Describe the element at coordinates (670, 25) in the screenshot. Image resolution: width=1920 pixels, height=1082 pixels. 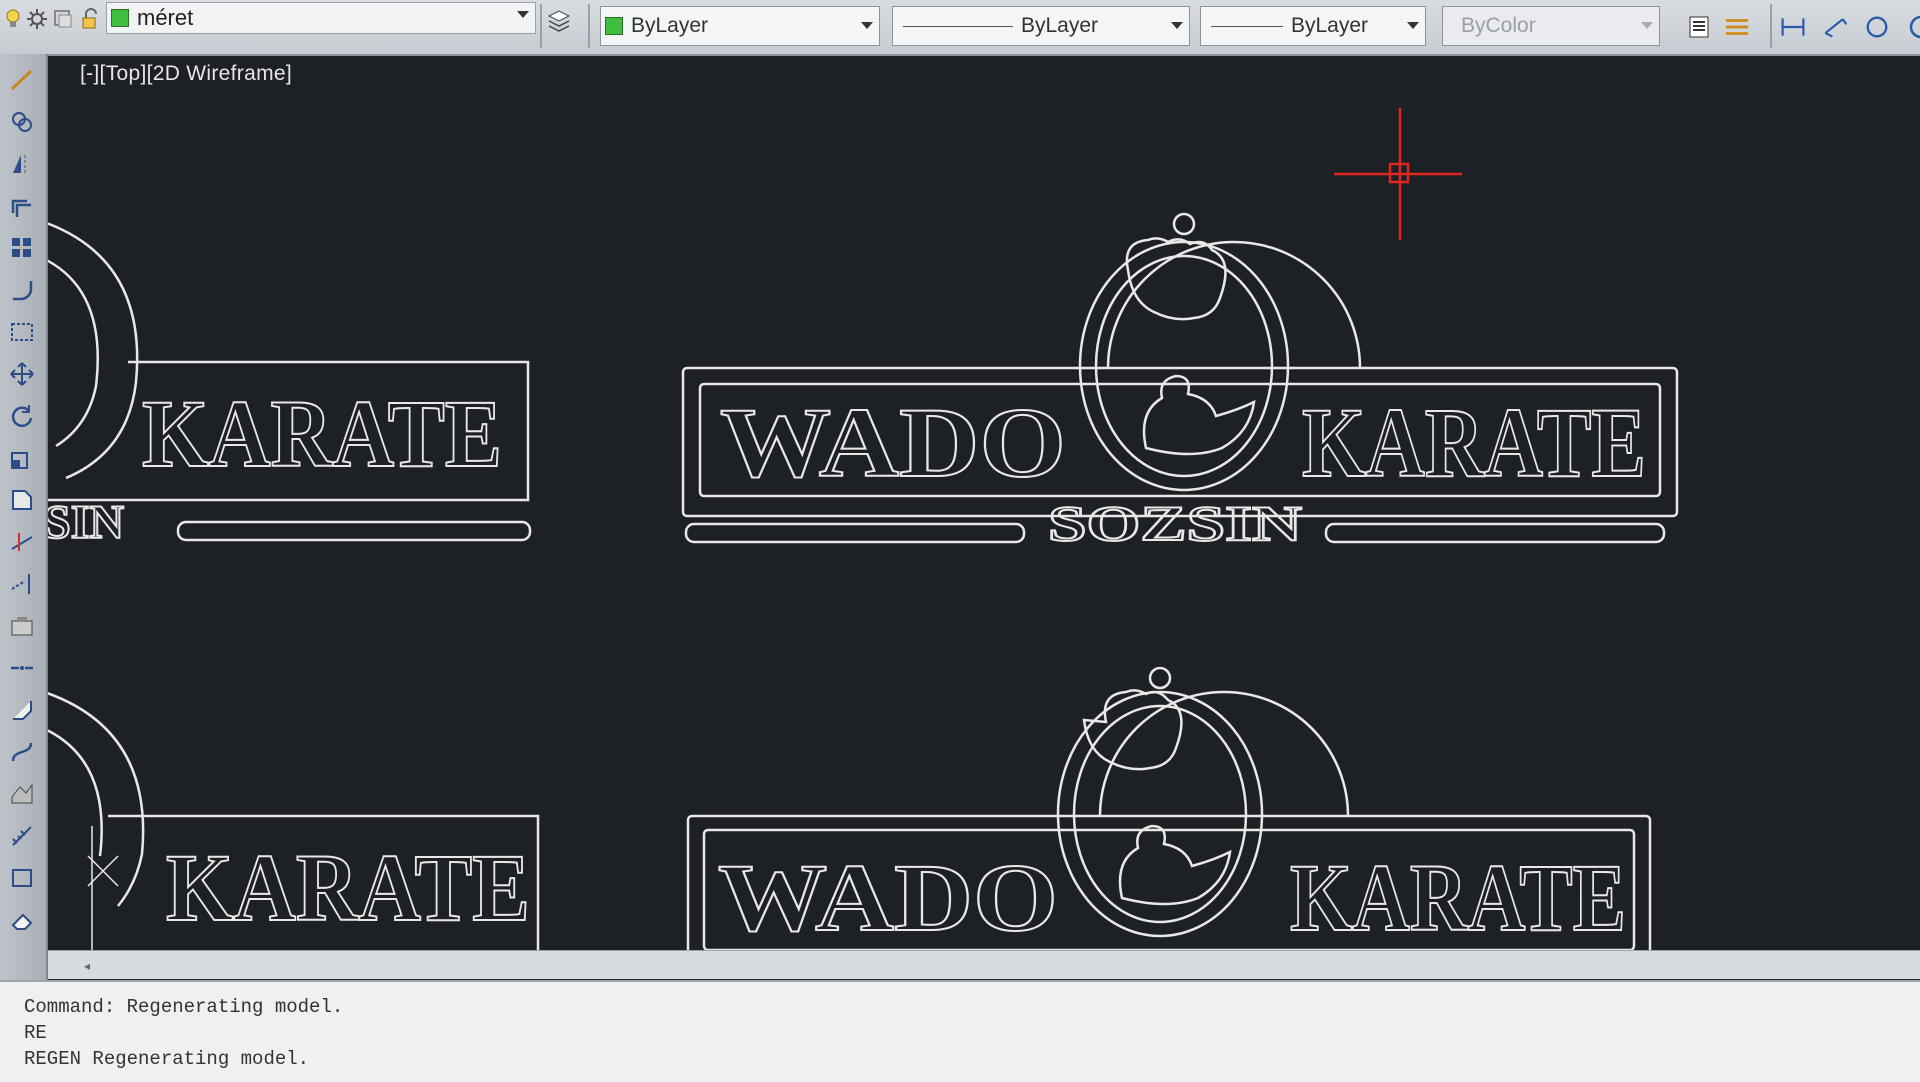
I see `color-value: ByLayer` at that location.